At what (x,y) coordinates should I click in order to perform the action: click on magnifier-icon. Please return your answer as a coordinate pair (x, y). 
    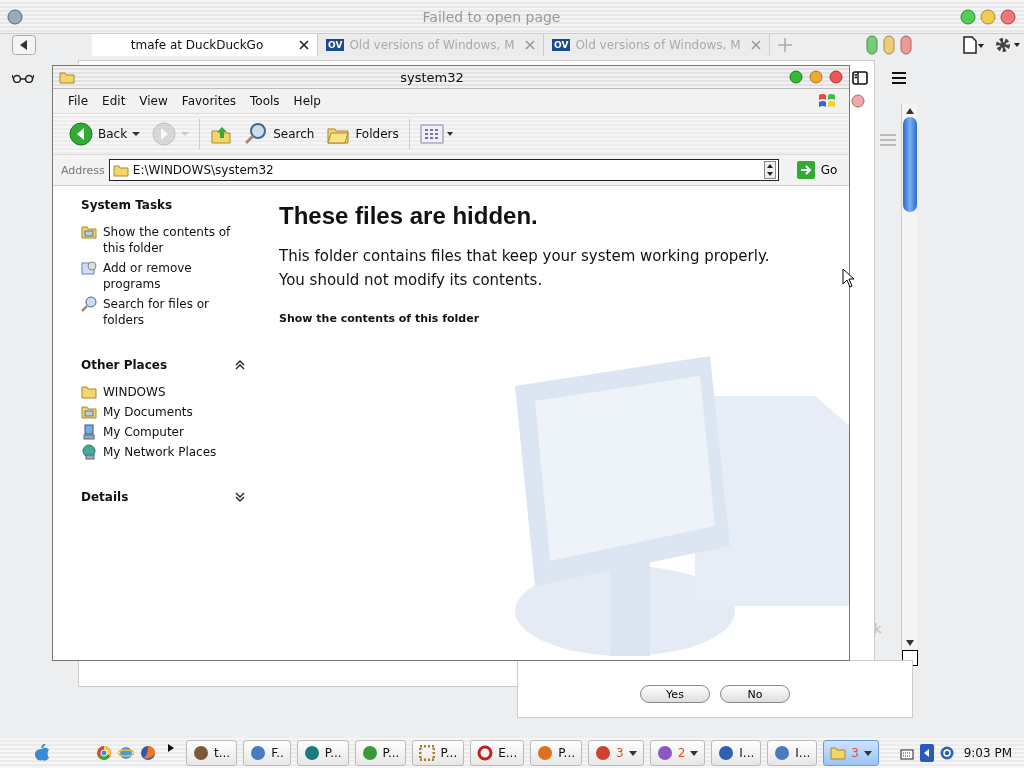
    Looking at the image, I should click on (89, 304).